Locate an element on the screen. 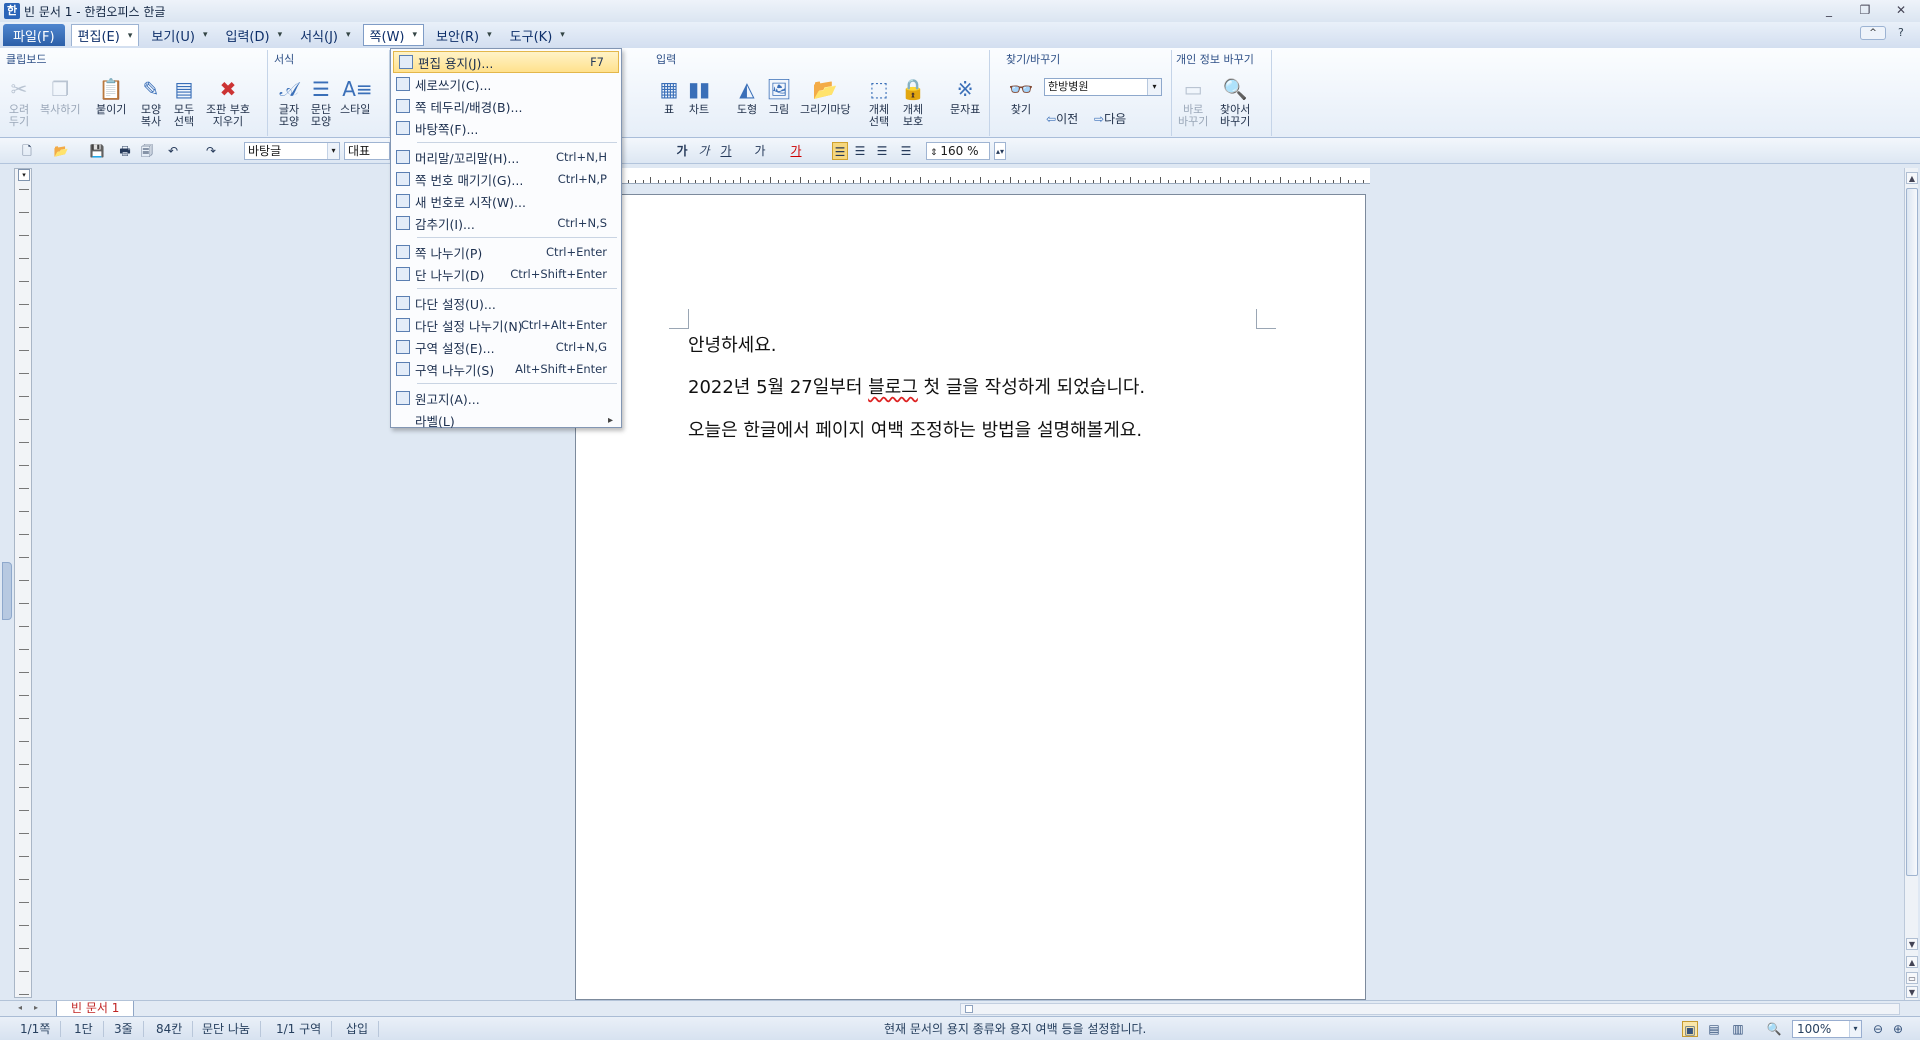 This screenshot has width=1920, height=1040. new-doc-icon: 🗋 is located at coordinates (27, 151).